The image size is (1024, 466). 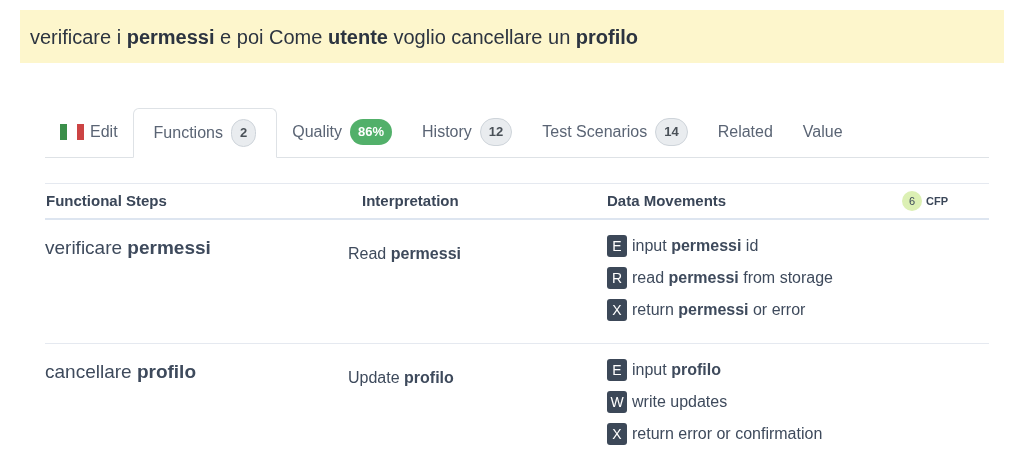 What do you see at coordinates (745, 132) in the screenshot?
I see `tab: Related` at bounding box center [745, 132].